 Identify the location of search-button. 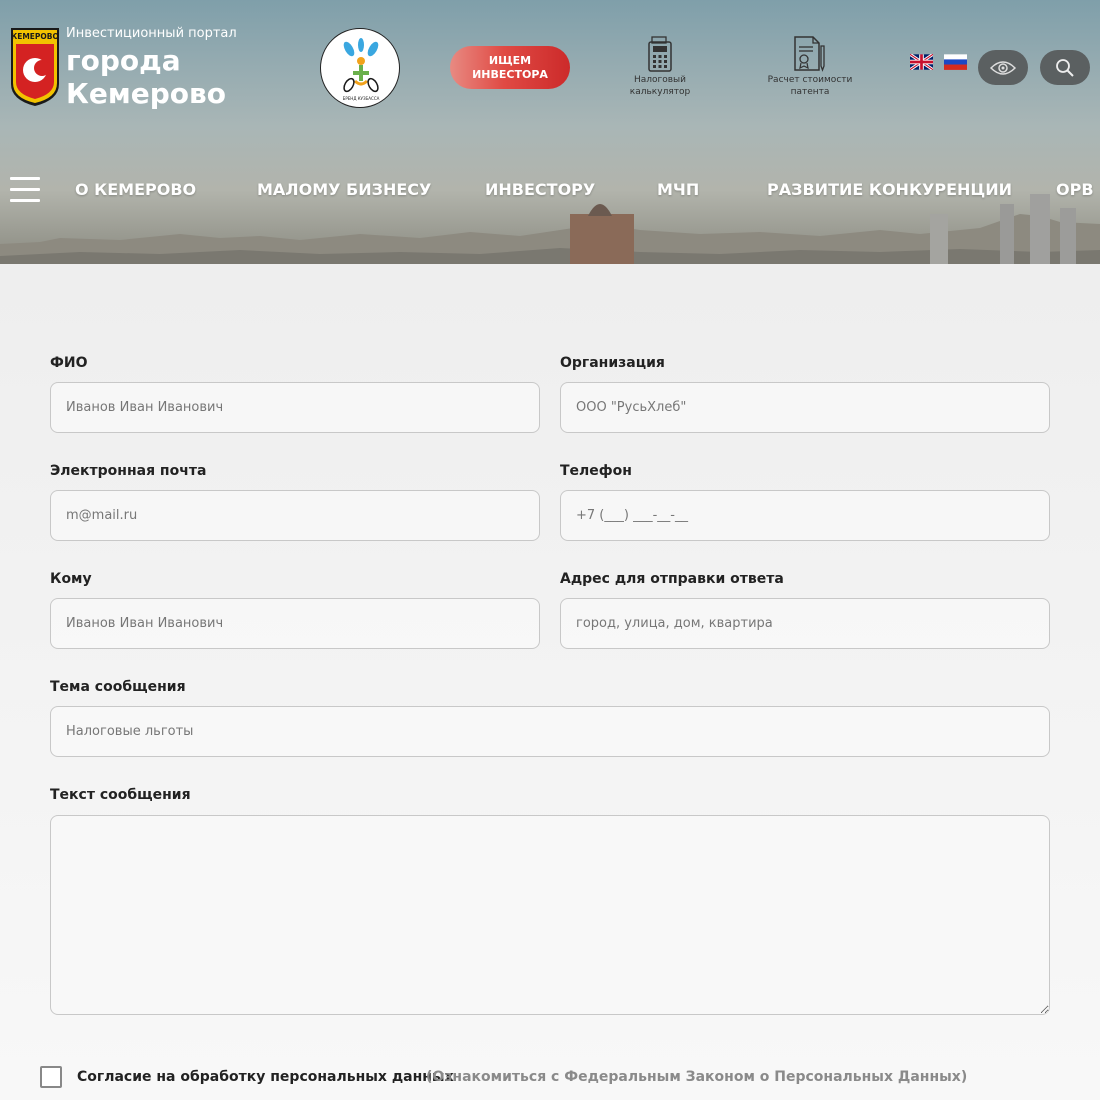
(1065, 67).